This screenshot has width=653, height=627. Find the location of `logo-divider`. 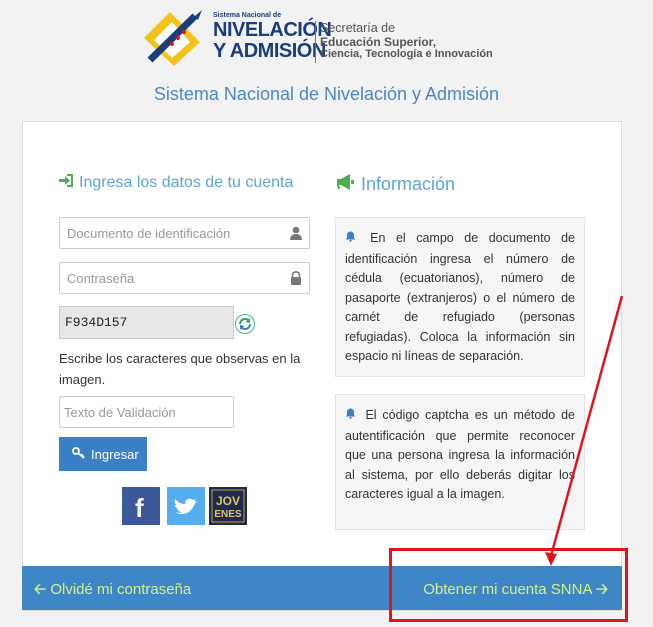

logo-divider is located at coordinates (315, 42).